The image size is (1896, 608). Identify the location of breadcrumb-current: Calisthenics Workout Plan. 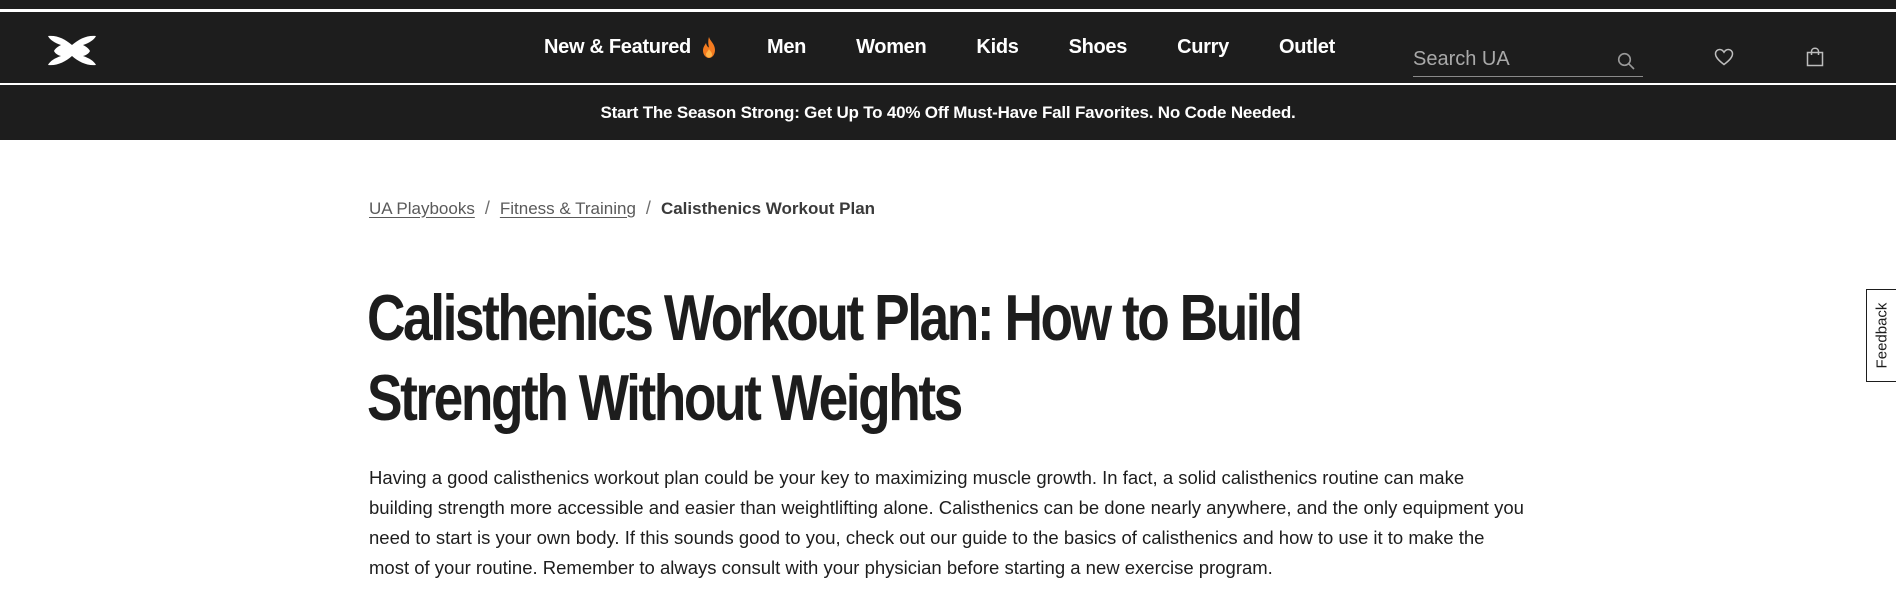
(768, 208).